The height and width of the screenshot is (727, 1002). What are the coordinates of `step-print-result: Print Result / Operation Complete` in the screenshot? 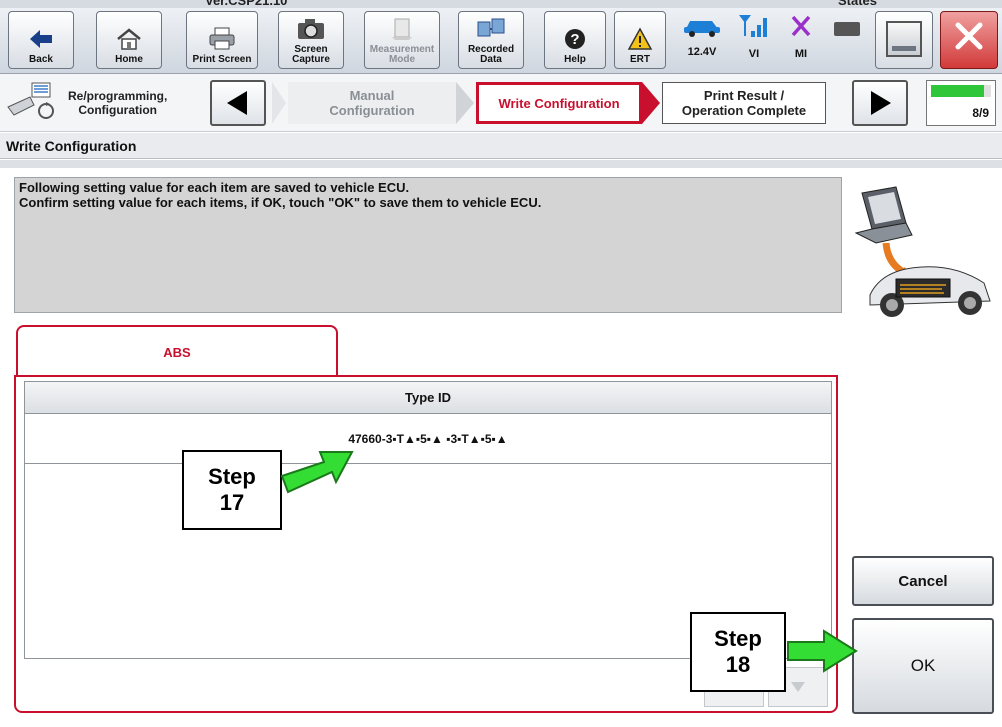 It's located at (744, 103).